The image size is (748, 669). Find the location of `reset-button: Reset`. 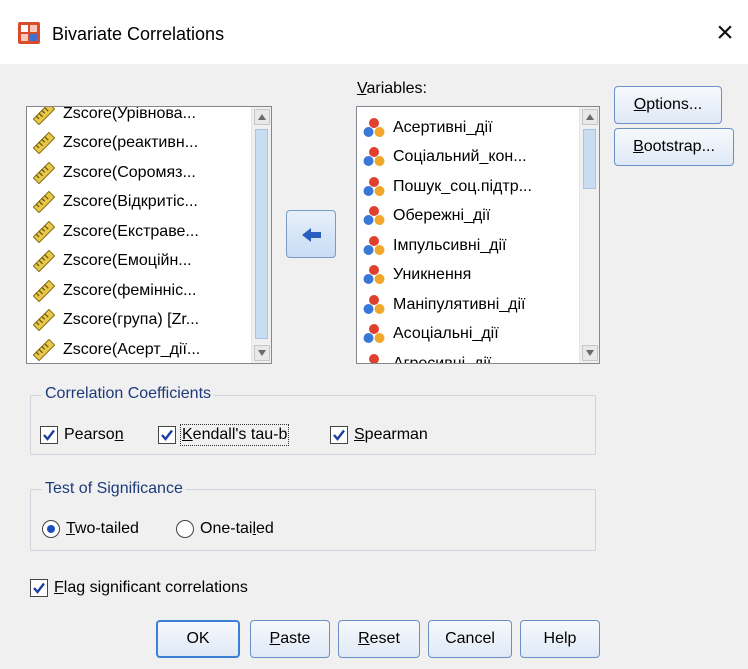

reset-button: Reset is located at coordinates (379, 639).